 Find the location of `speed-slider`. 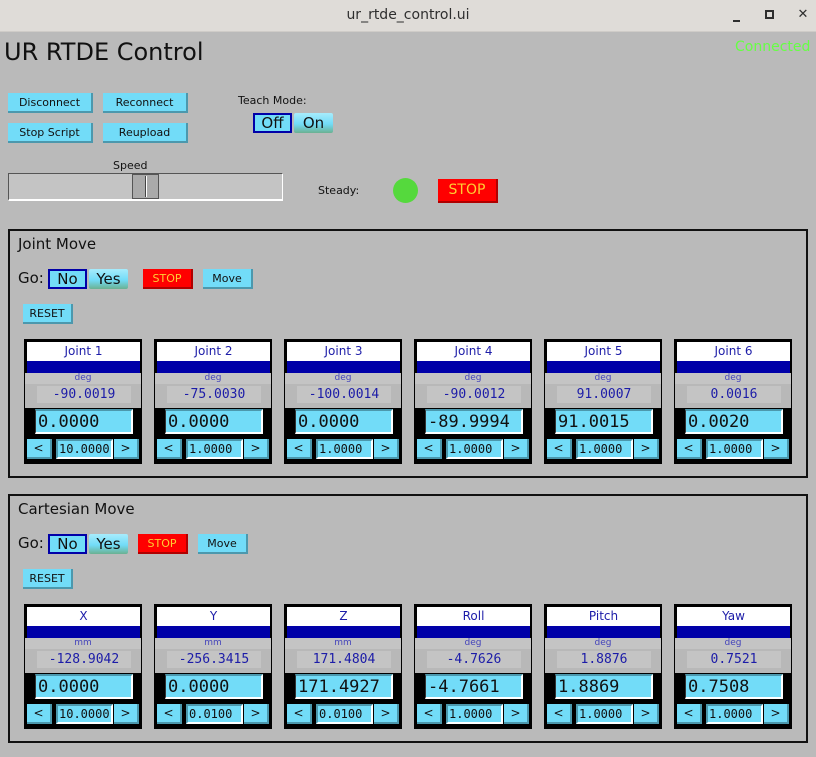

speed-slider is located at coordinates (145, 187).